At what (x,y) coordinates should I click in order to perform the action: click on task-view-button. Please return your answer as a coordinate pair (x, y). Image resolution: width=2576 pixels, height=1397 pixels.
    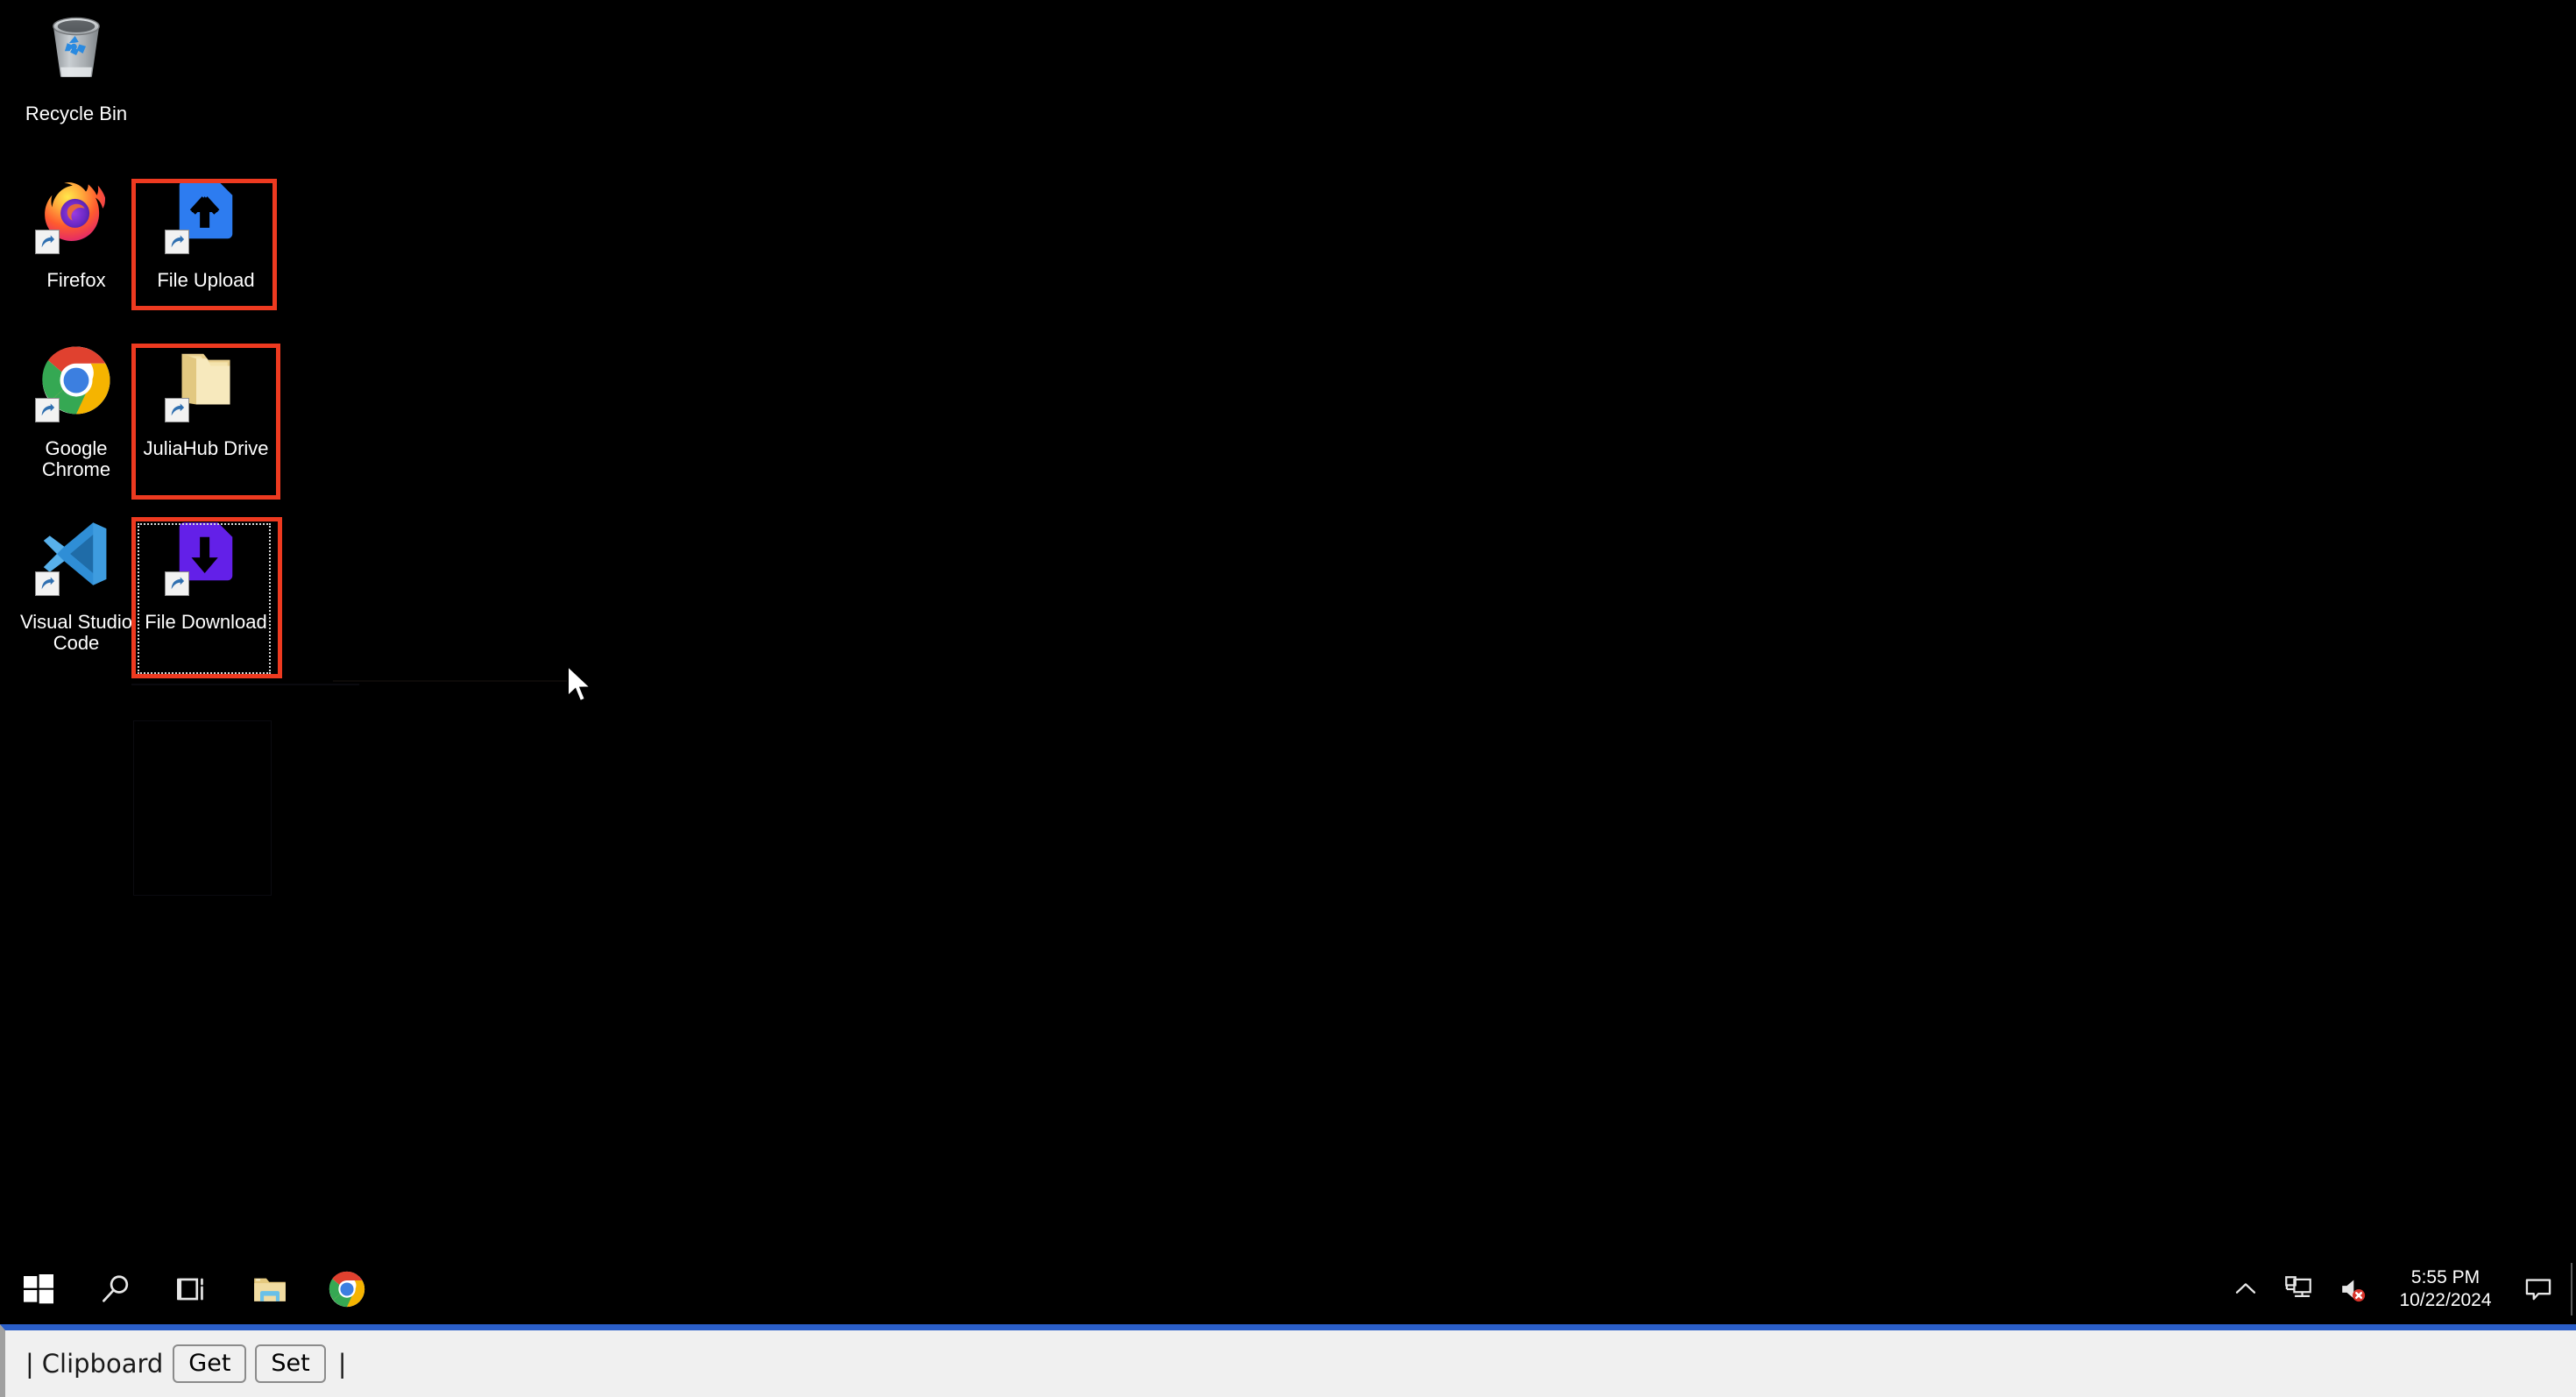
    Looking at the image, I should click on (192, 1289).